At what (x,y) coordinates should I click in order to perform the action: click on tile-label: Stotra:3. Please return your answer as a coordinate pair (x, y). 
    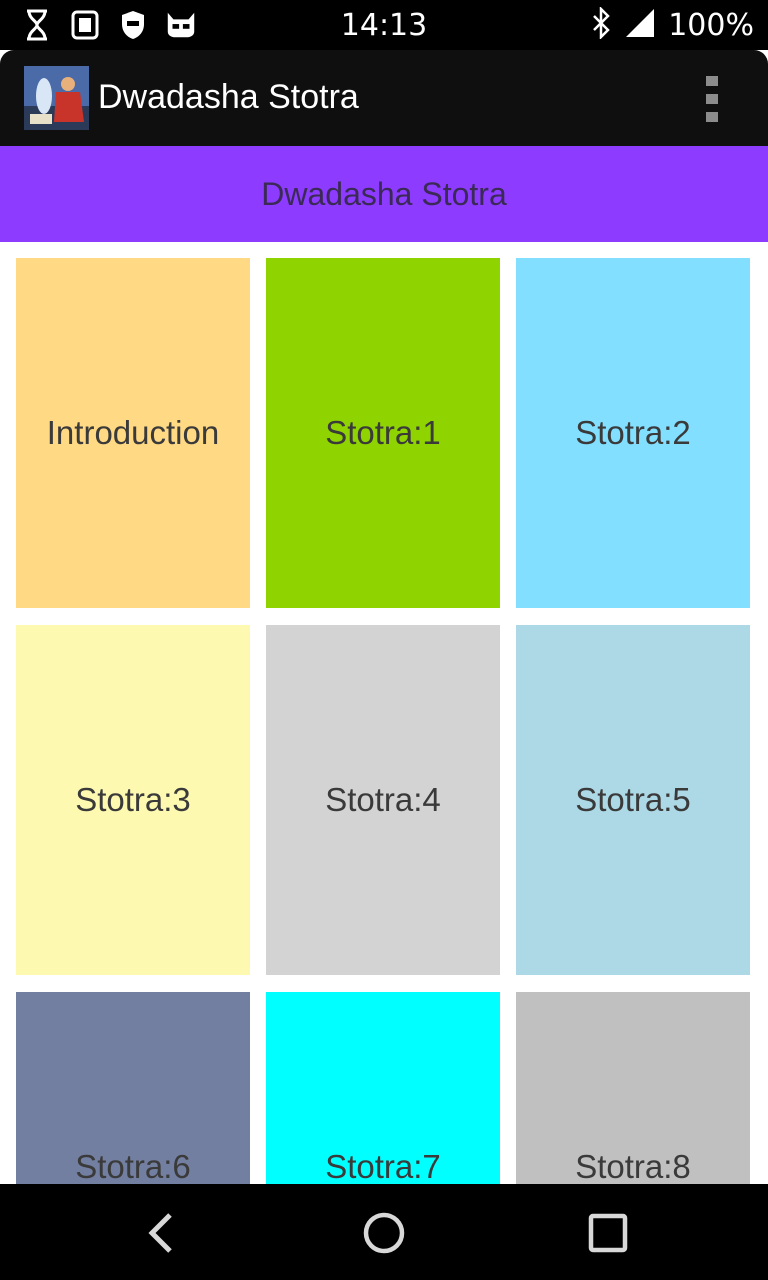
    Looking at the image, I should click on (133, 799).